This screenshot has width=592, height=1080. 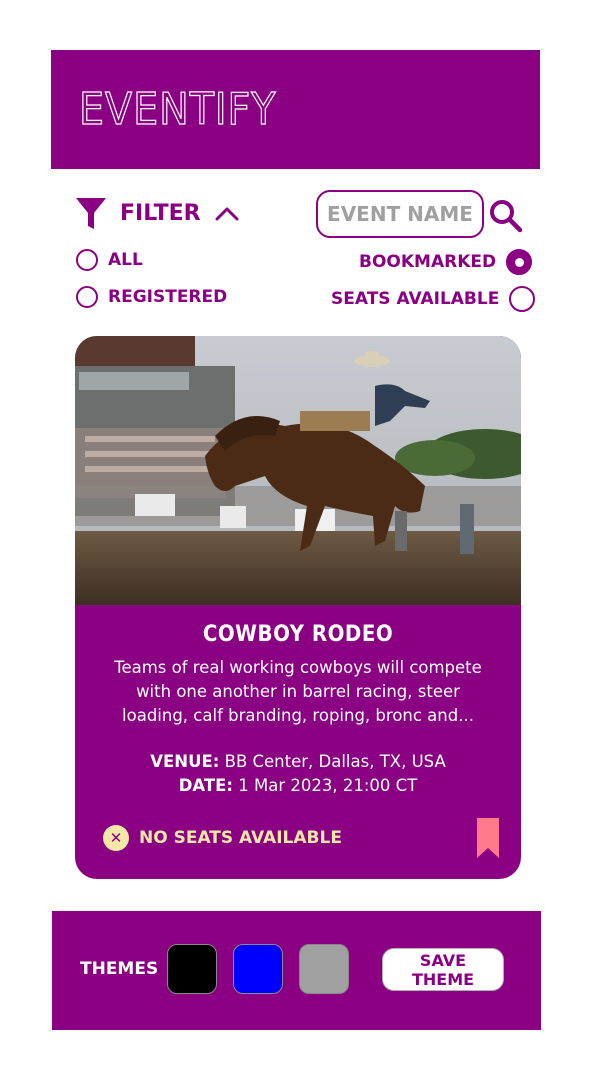 I want to click on event-date: DATE: 1 Mar 2023, 21:00 CT, so click(x=298, y=785).